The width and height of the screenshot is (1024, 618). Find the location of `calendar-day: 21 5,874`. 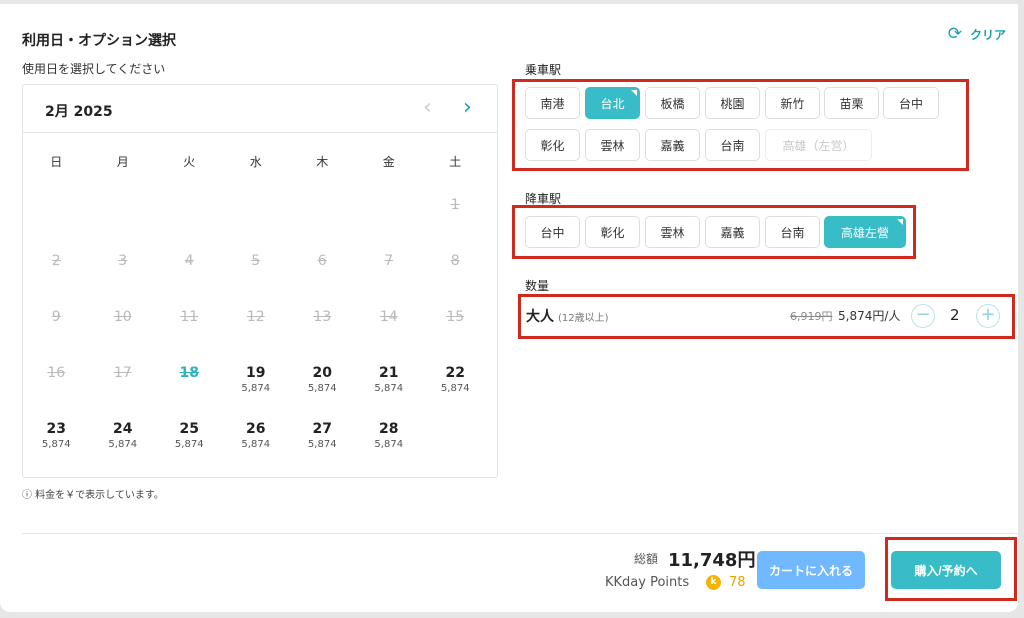

calendar-day: 21 5,874 is located at coordinates (389, 385).